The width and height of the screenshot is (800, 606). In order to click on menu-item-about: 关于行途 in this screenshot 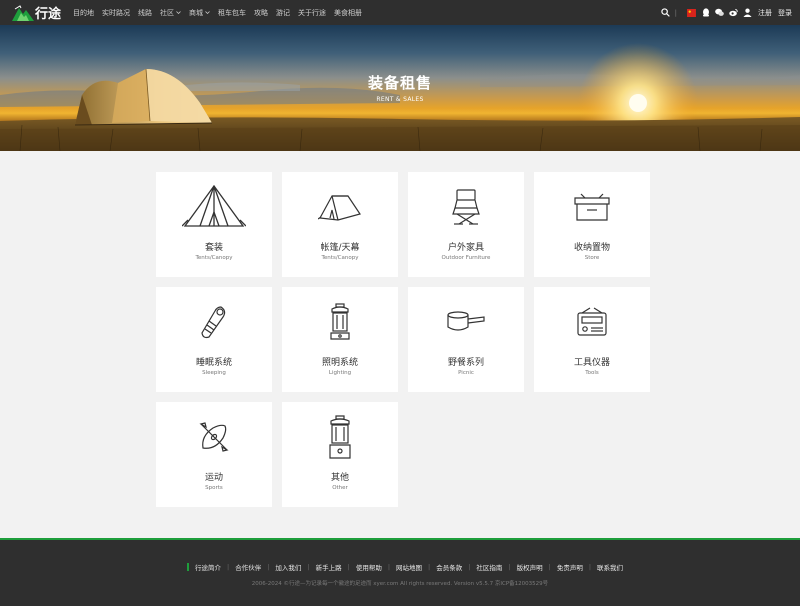, I will do `click(312, 13)`.